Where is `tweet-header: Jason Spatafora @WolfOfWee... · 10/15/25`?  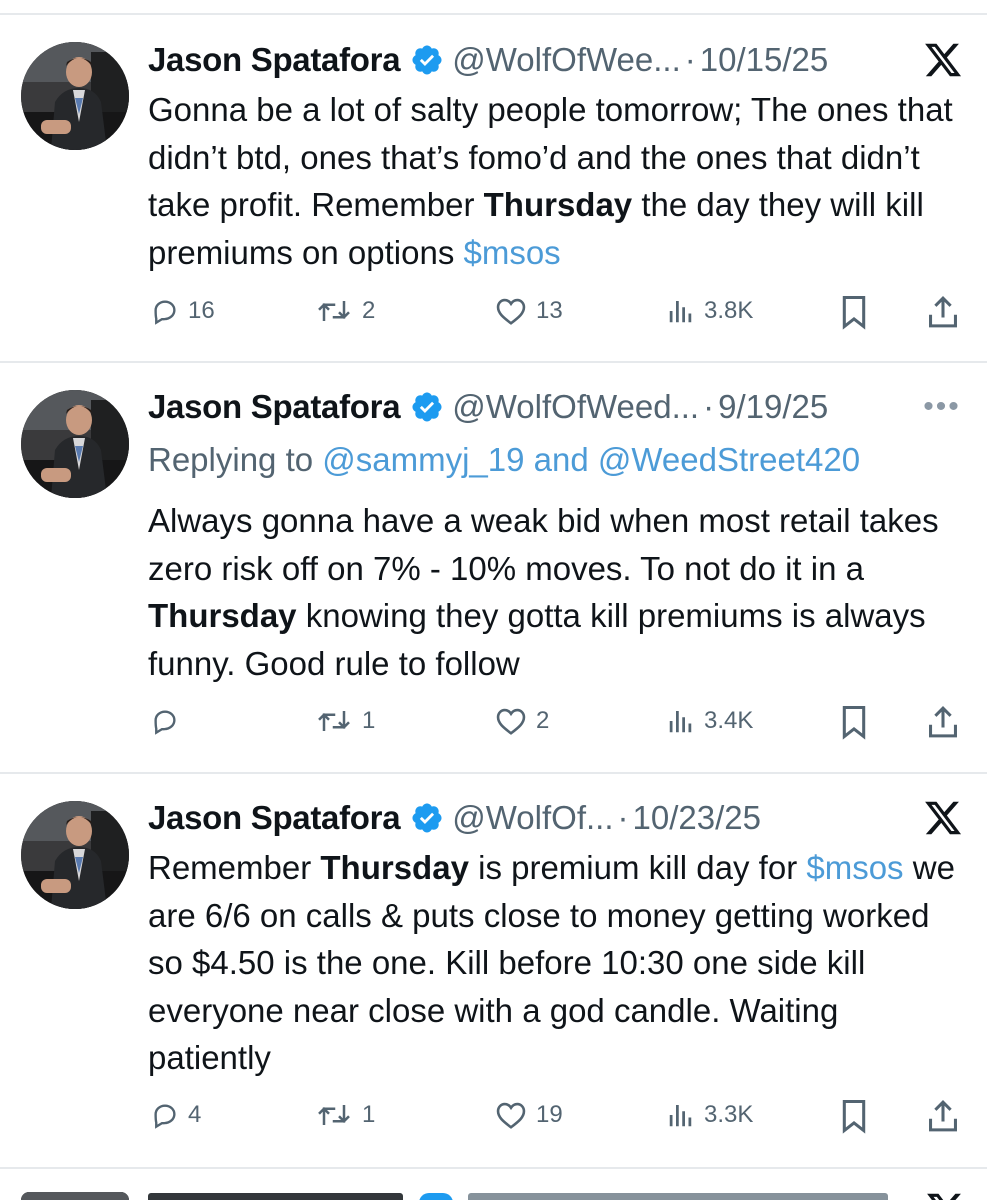
tweet-header: Jason Spatafora @WolfOfWee... · 10/15/25 is located at coordinates (488, 60).